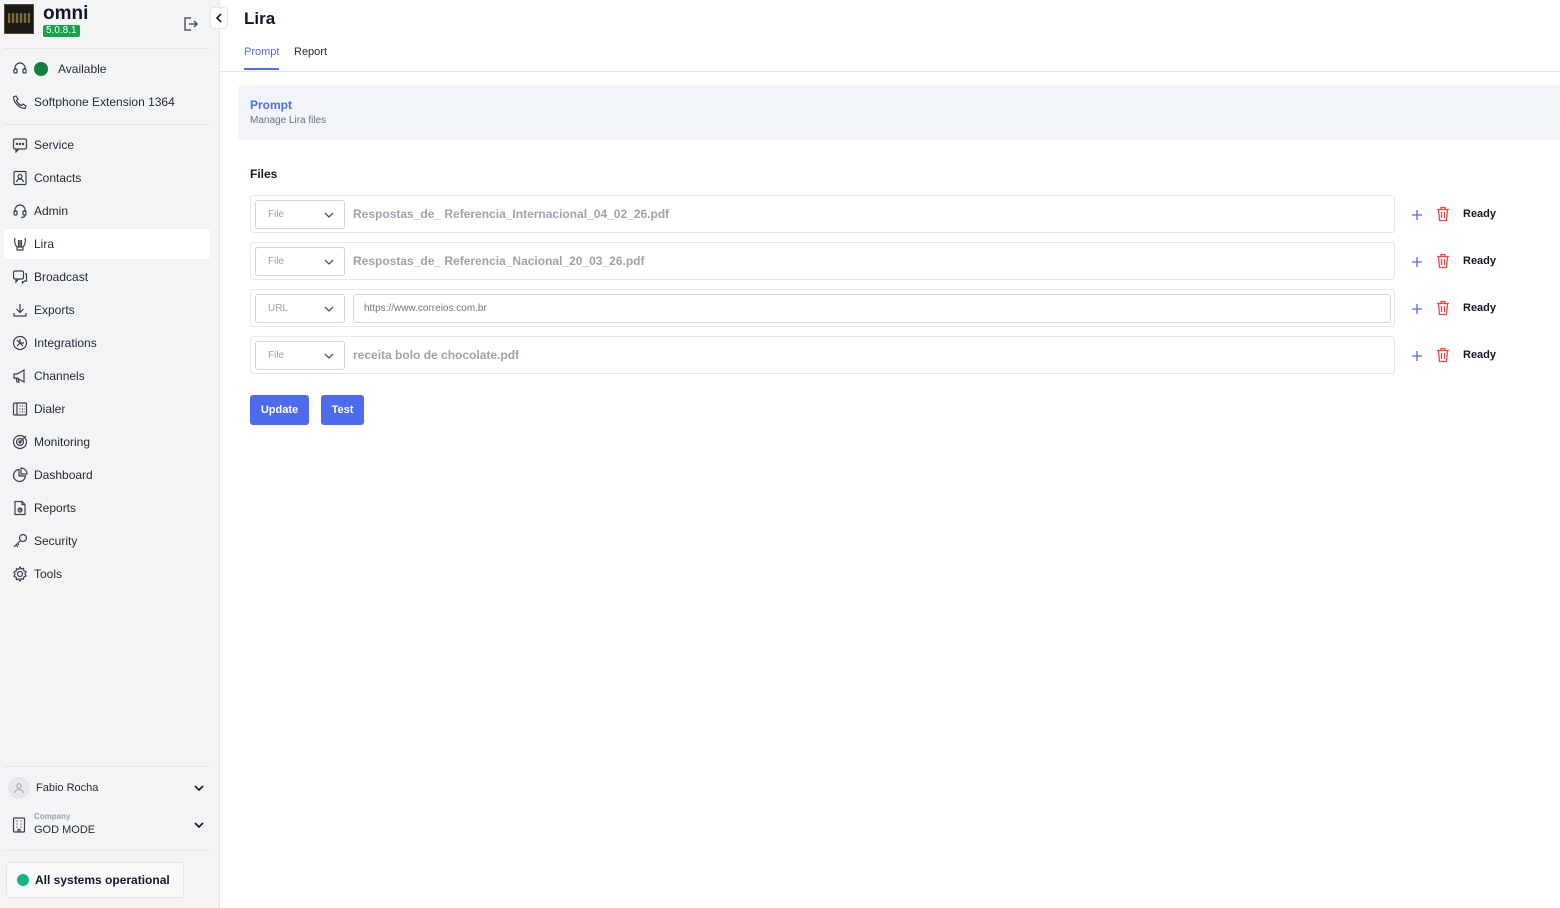 This screenshot has width=1560, height=908. What do you see at coordinates (54, 145) in the screenshot?
I see `sidebar-item-label: Service` at bounding box center [54, 145].